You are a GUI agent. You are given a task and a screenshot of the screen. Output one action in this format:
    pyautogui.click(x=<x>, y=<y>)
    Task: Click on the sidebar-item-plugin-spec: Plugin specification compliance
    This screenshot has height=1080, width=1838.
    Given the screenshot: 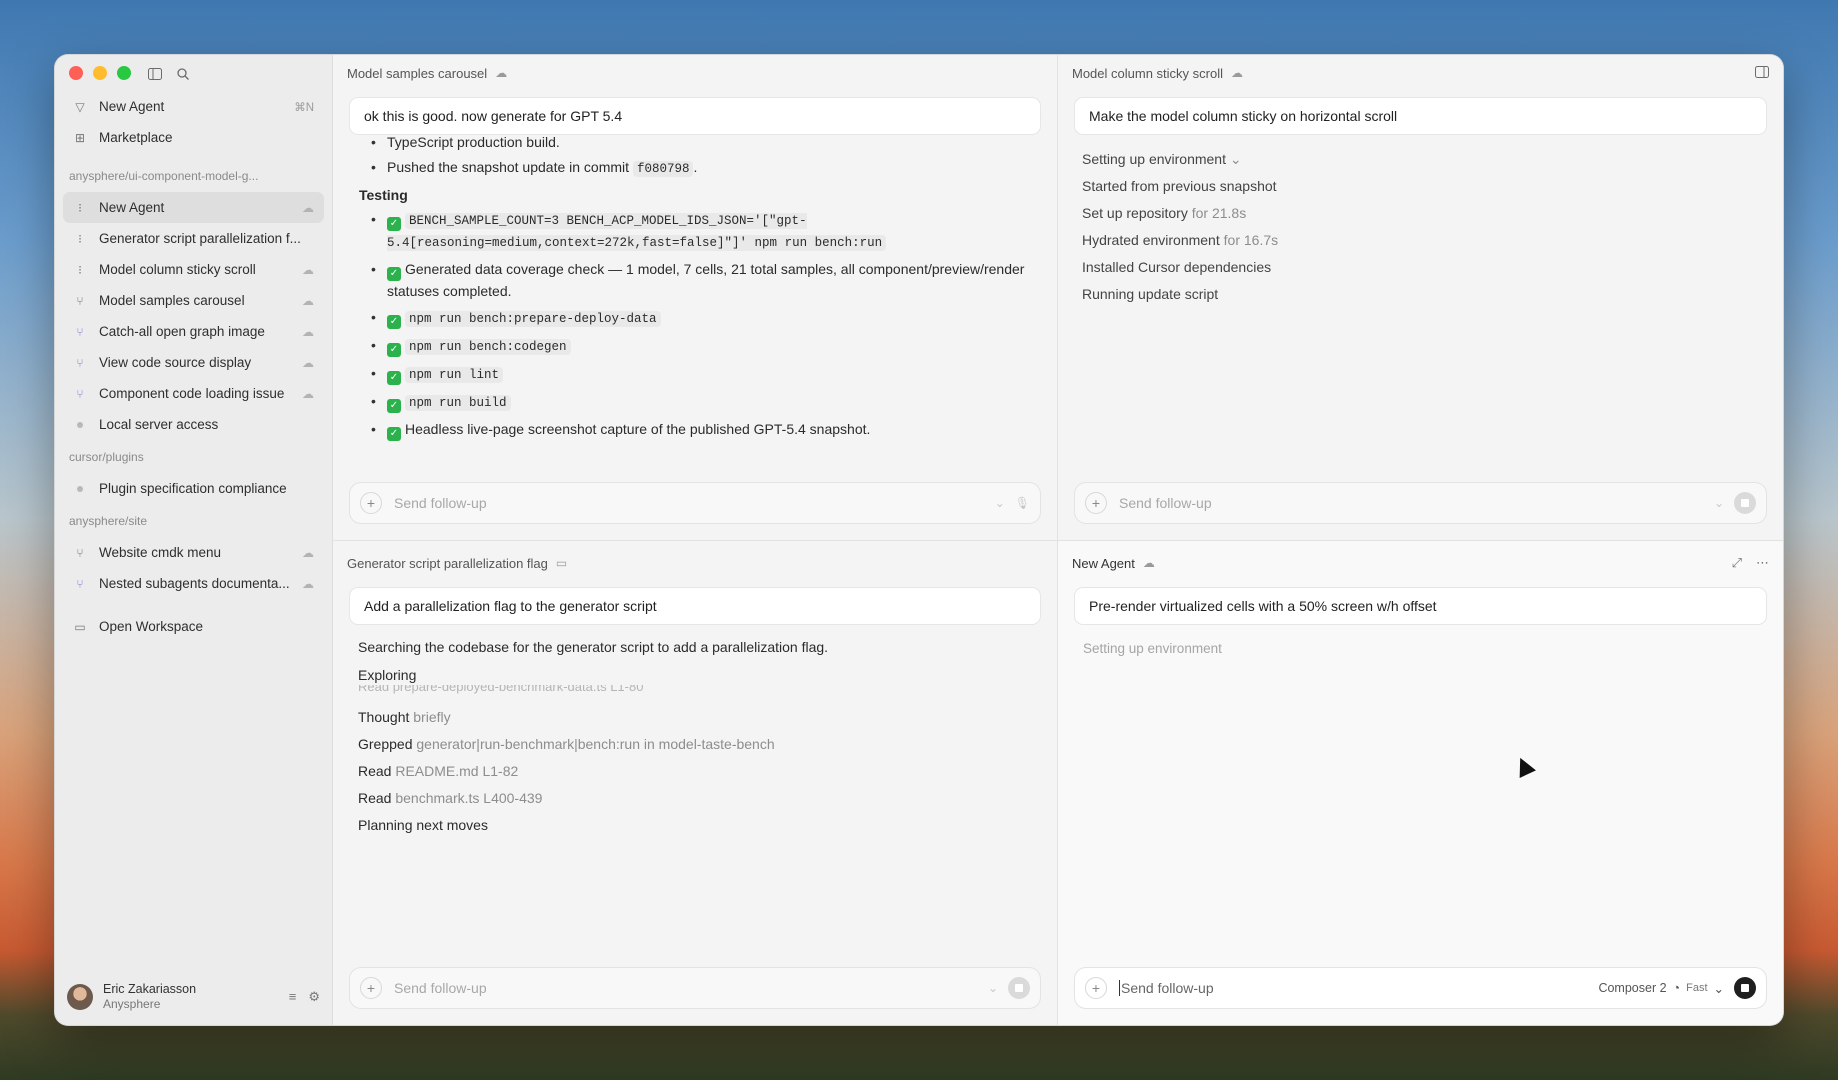 What is the action you would take?
    pyautogui.click(x=193, y=488)
    